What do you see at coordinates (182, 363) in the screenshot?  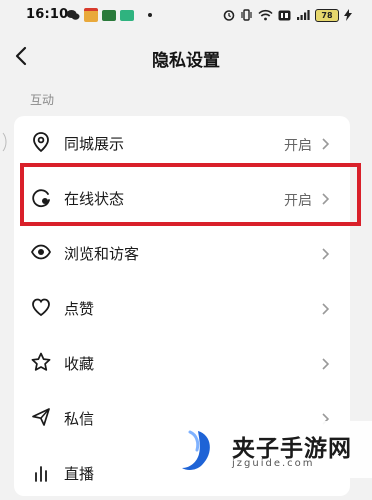 I see `settings-row-favorites: 收藏` at bounding box center [182, 363].